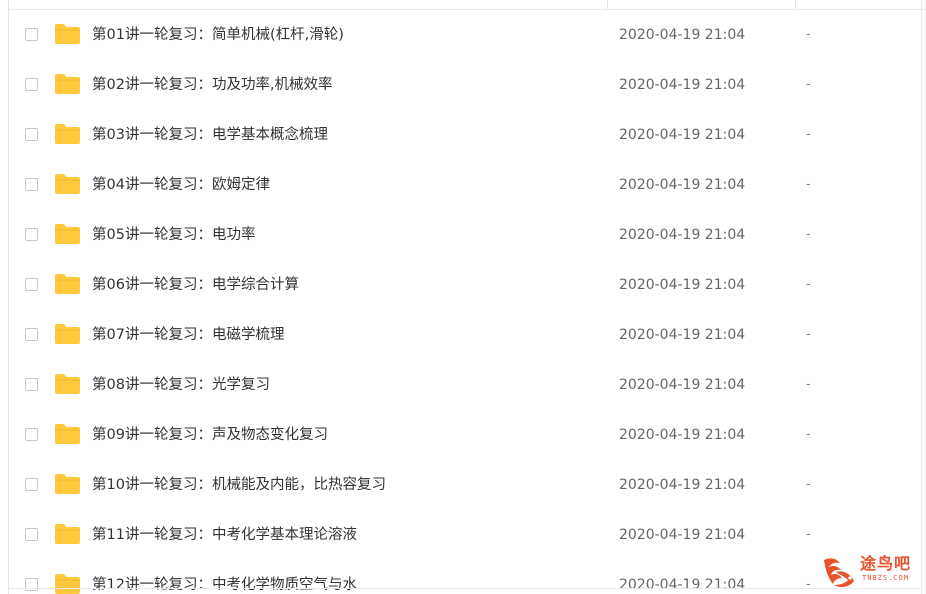  Describe the element at coordinates (465, 35) in the screenshot. I see `file-row: 第01讲一轮复习：简单机械(杠杆,滑轮) 2020-04-19 21:04 -` at that location.